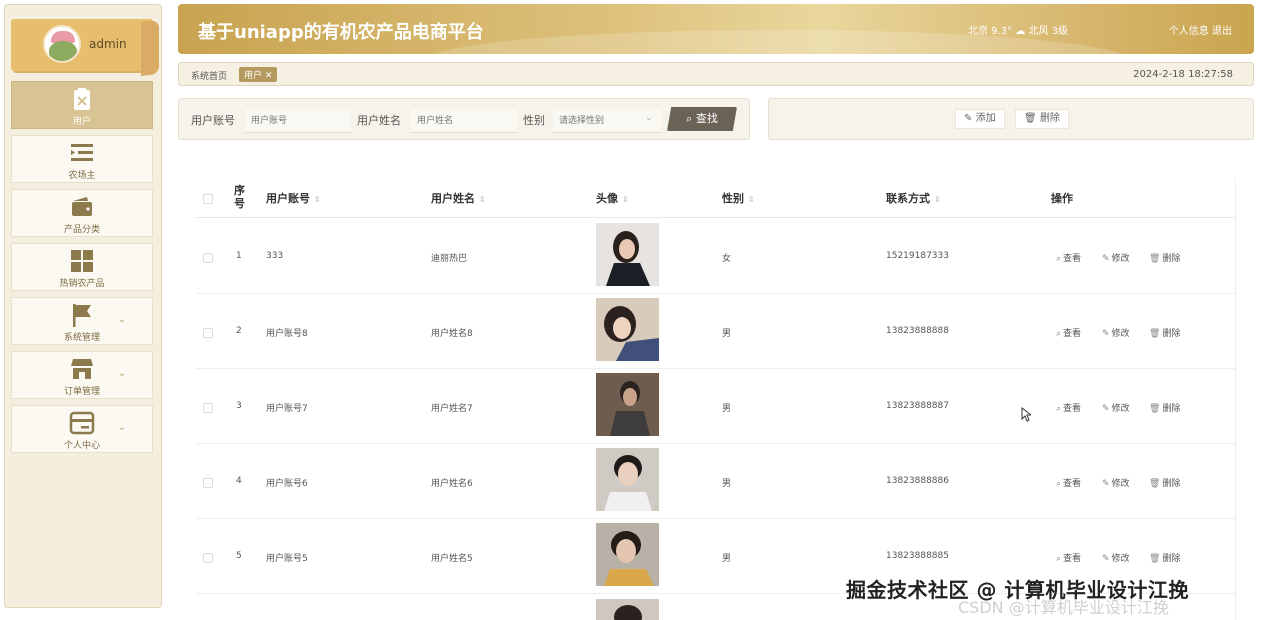 Image resolution: width=1274 pixels, height=620 pixels. What do you see at coordinates (738, 198) in the screenshot?
I see `col-gender: 性别 ⇕` at bounding box center [738, 198].